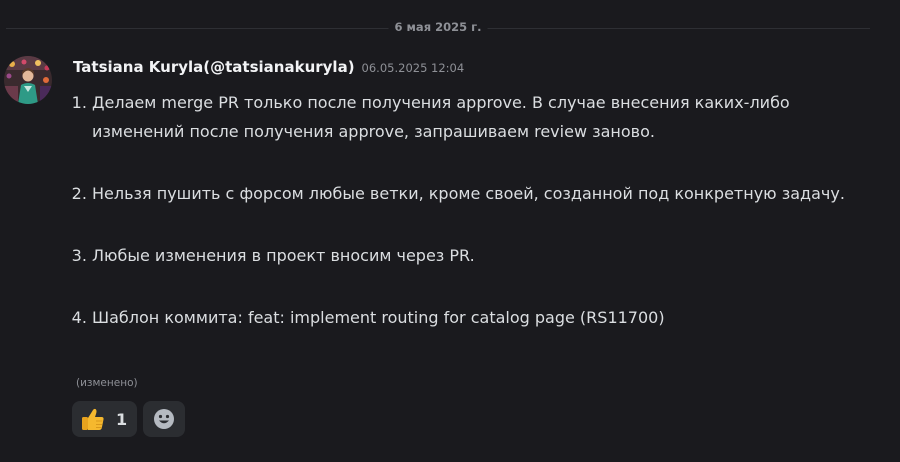 The width and height of the screenshot is (900, 462). What do you see at coordinates (107, 383) in the screenshot?
I see `edited-label: (изменено)` at bounding box center [107, 383].